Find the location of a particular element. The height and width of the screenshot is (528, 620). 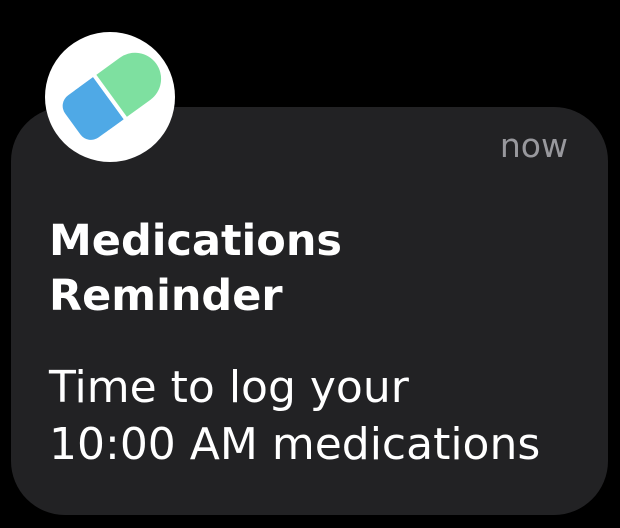

notification-timestamp: now is located at coordinates (533, 145).